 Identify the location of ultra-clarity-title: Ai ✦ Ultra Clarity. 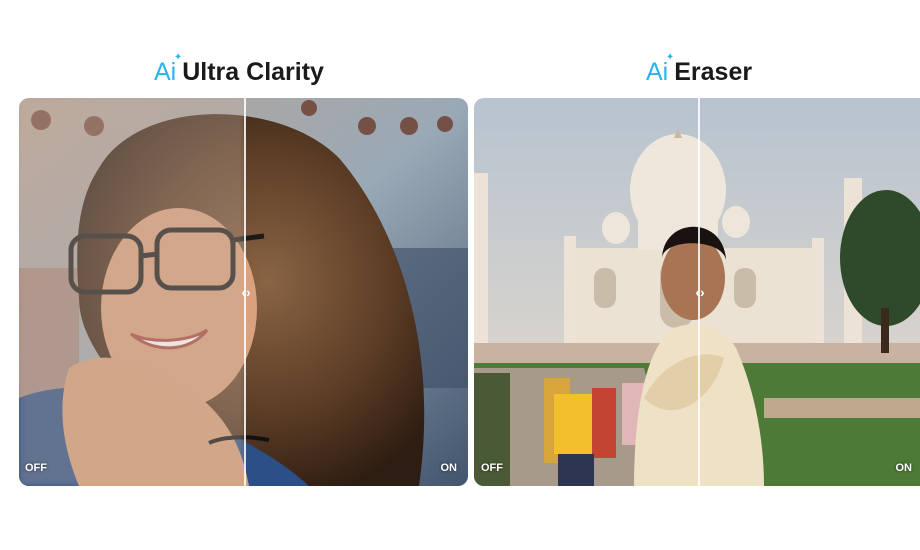
(239, 69).